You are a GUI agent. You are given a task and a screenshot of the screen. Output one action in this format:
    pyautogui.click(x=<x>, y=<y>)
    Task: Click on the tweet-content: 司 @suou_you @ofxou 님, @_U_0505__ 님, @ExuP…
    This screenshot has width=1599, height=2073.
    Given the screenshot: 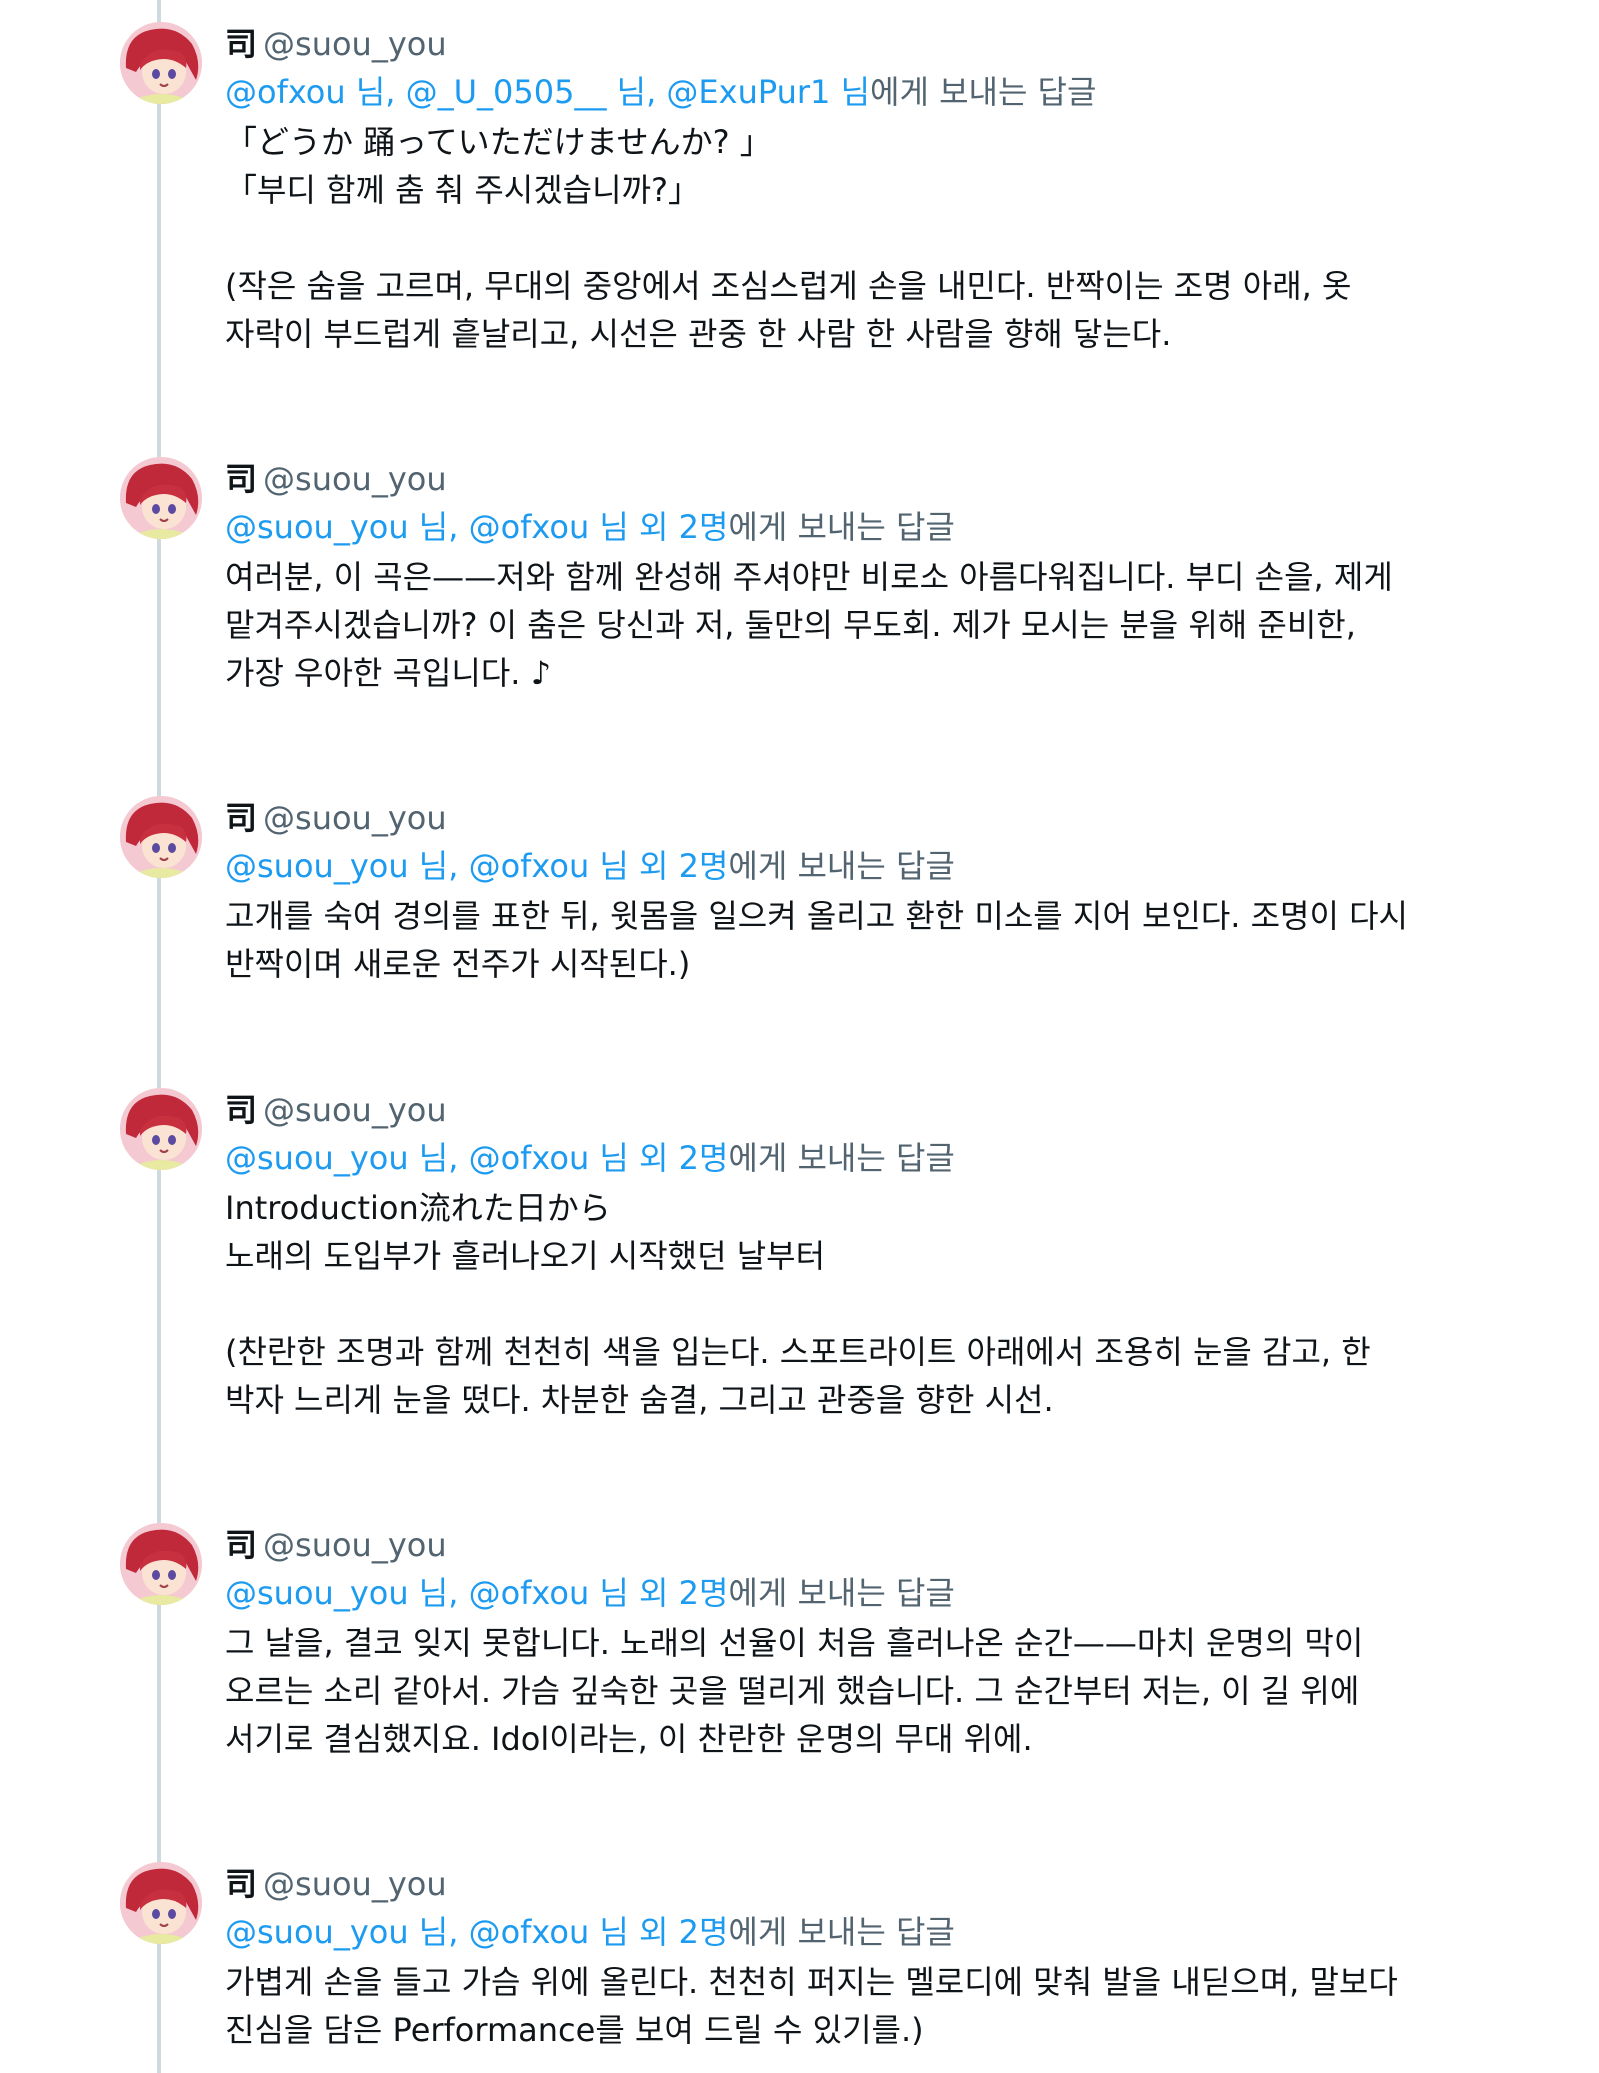 What is the action you would take?
    pyautogui.click(x=855, y=189)
    